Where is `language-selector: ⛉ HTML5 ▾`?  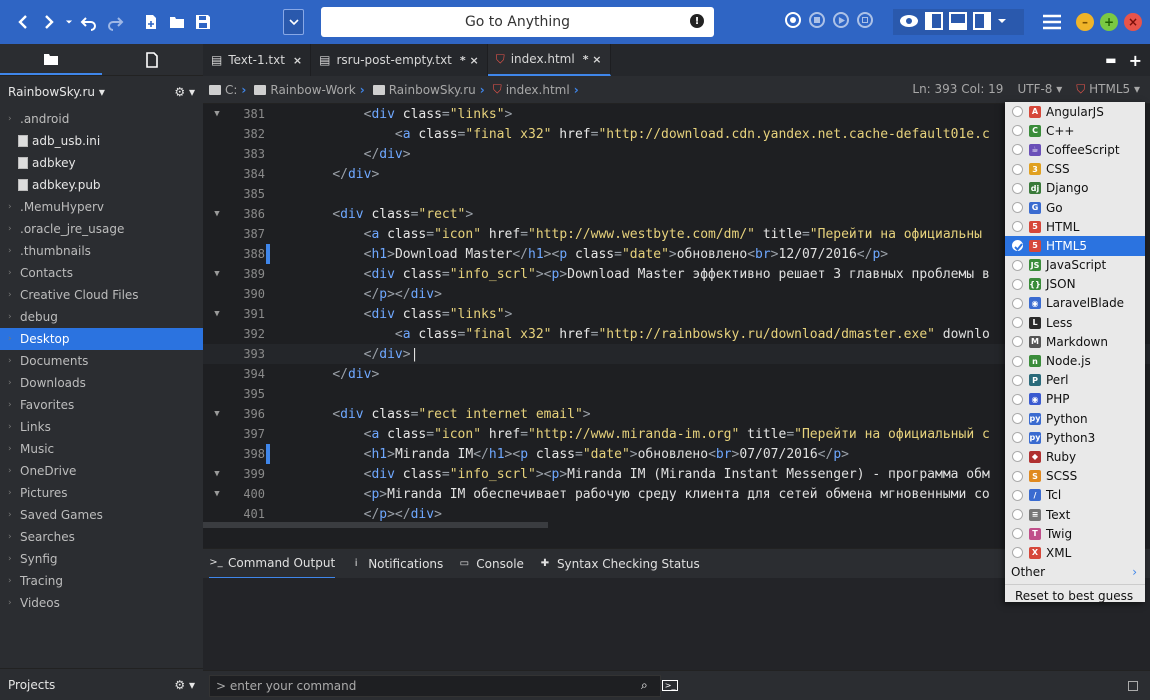
language-selector: ⛉ HTML5 ▾ is located at coordinates (1108, 89).